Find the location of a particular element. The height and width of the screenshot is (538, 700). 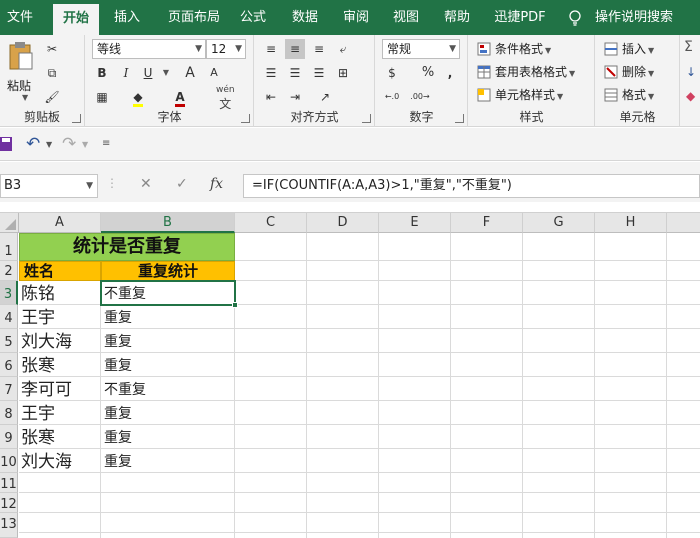

wrap-text-icon: ⤶ is located at coordinates (343, 49).